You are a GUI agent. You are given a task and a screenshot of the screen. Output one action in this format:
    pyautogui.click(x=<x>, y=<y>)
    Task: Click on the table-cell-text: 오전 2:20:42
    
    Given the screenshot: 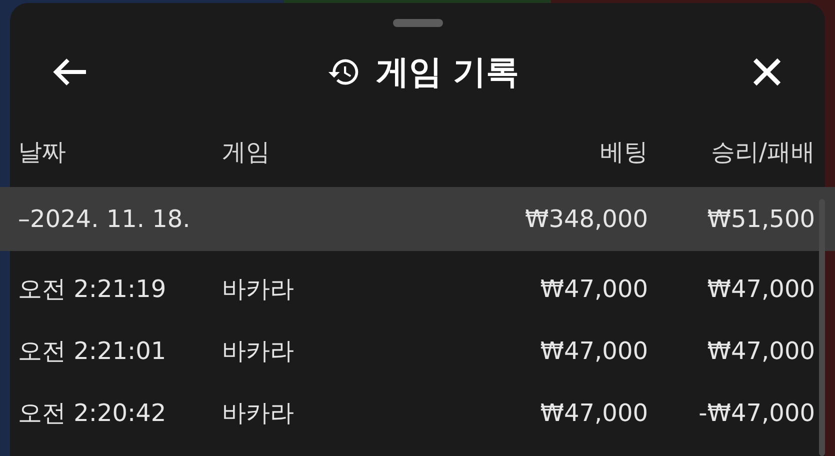 What is the action you would take?
    pyautogui.click(x=93, y=413)
    